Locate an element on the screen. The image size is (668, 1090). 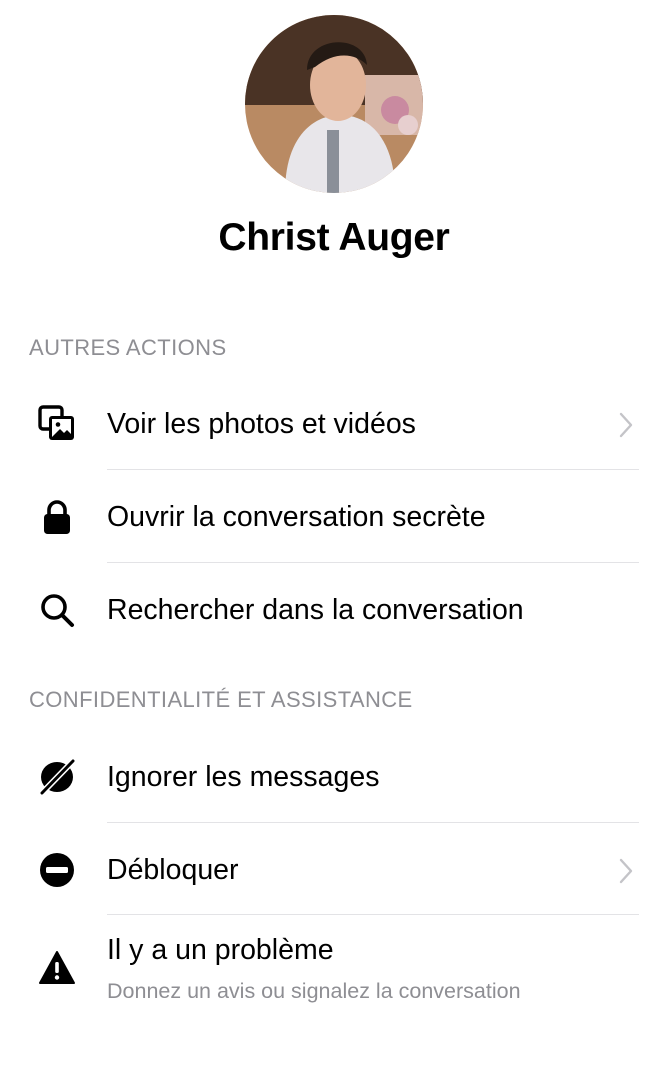
menu-item-label: Ouvrir la conversation secrète is located at coordinates (296, 517).